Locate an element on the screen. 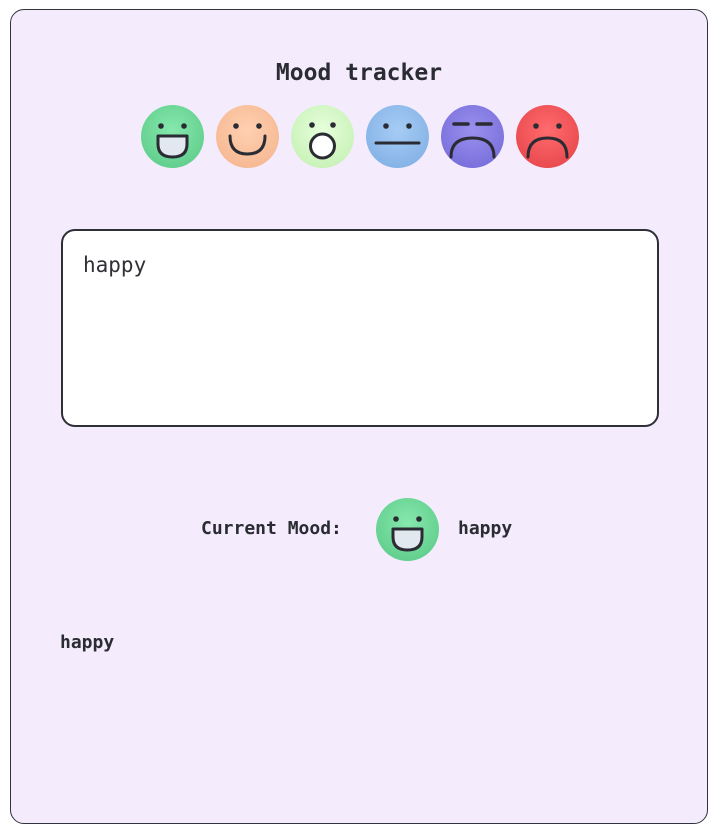 This screenshot has width=716, height=832. sad-face-icon is located at coordinates (547, 136).